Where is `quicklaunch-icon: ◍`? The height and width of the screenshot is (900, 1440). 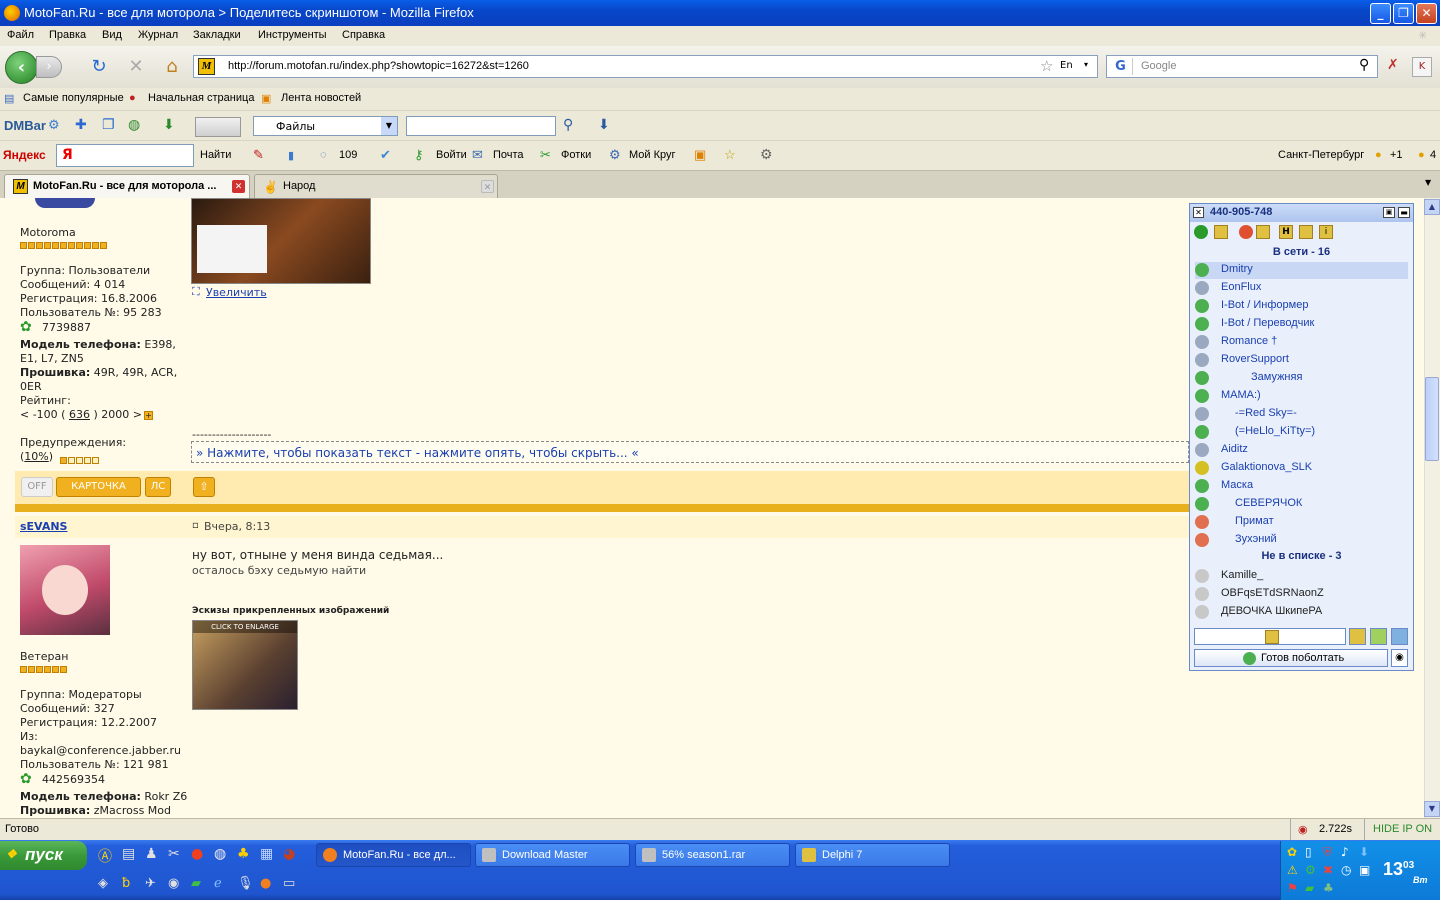 quicklaunch-icon: ◍ is located at coordinates (220, 854).